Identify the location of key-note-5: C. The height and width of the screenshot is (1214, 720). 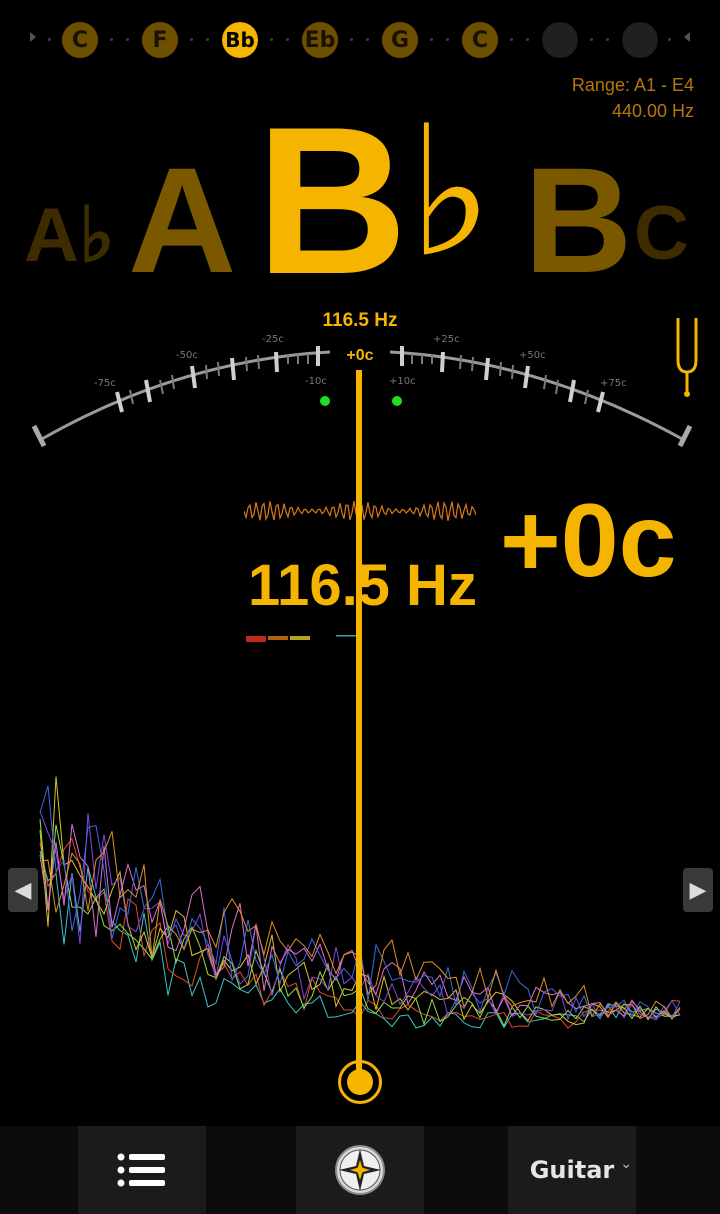
(480, 40).